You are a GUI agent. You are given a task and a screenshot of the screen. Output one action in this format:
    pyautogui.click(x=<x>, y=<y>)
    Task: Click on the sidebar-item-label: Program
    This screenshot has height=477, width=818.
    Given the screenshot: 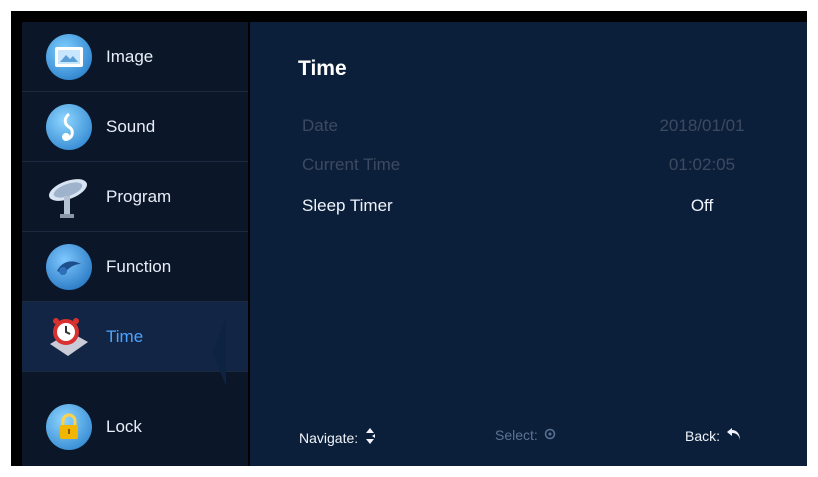 What is the action you would take?
    pyautogui.click(x=139, y=196)
    